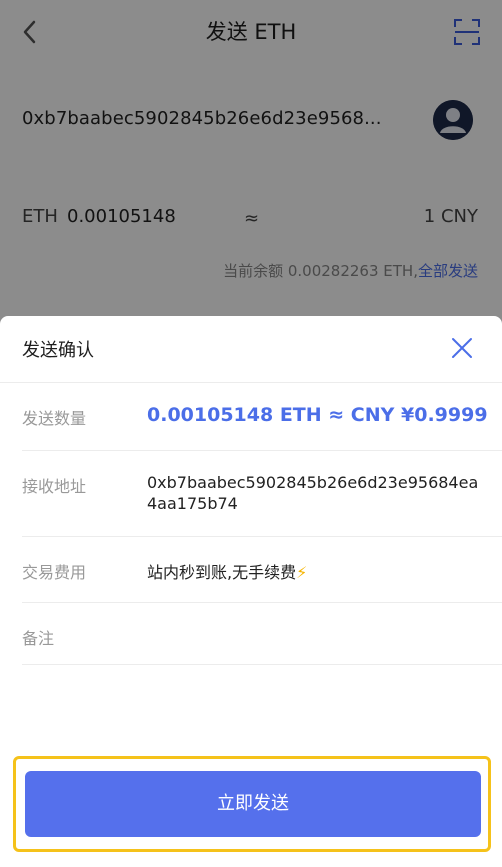 The width and height of the screenshot is (502, 867). I want to click on fee-row-value: 站内秒到账,无手续费, so click(222, 572).